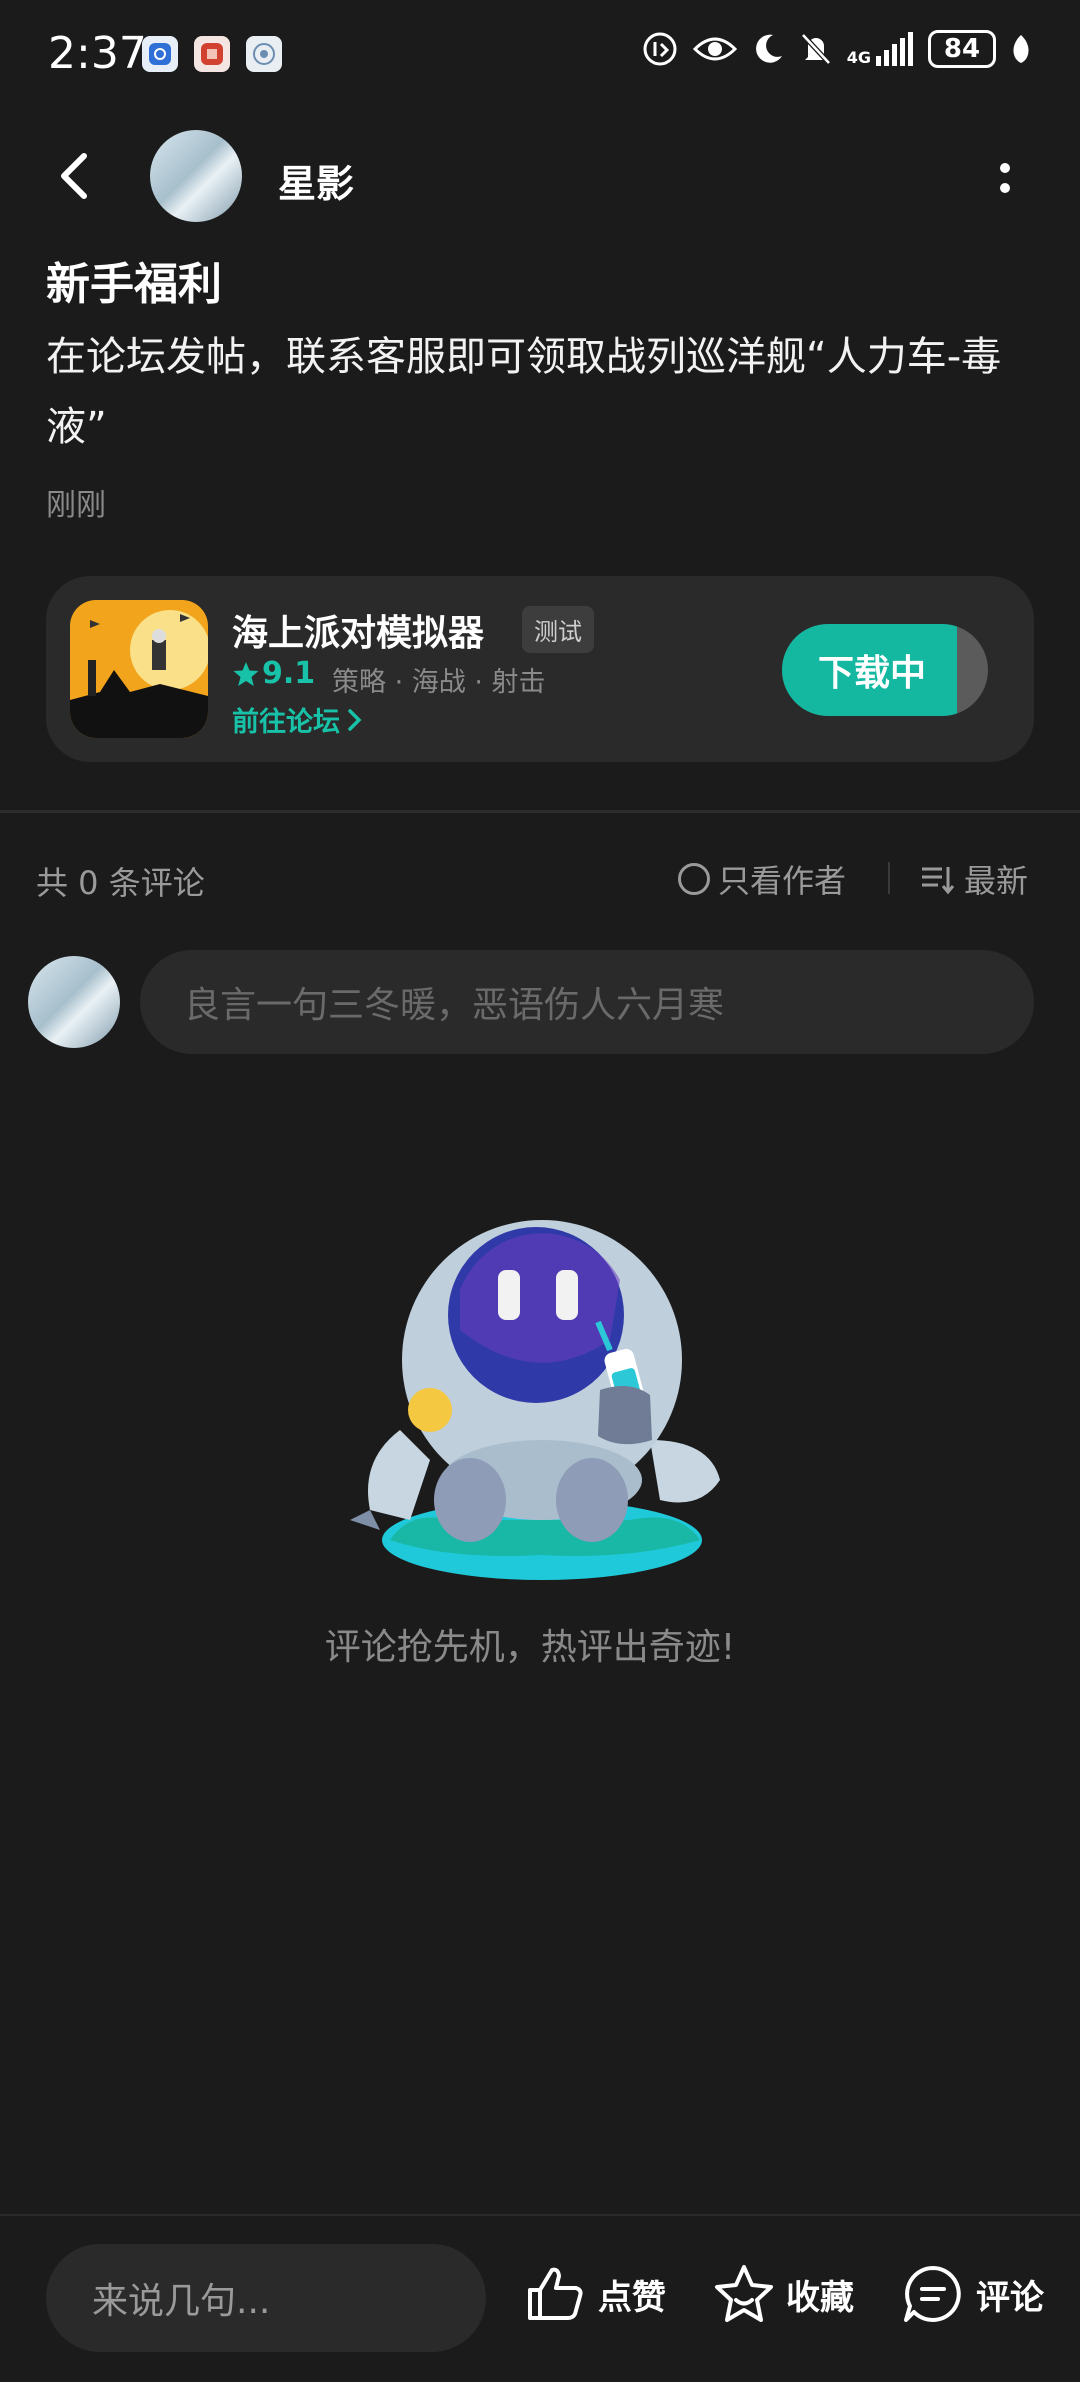 Image resolution: width=1080 pixels, height=2382 pixels. I want to click on rating-value: 9.1, so click(289, 673).